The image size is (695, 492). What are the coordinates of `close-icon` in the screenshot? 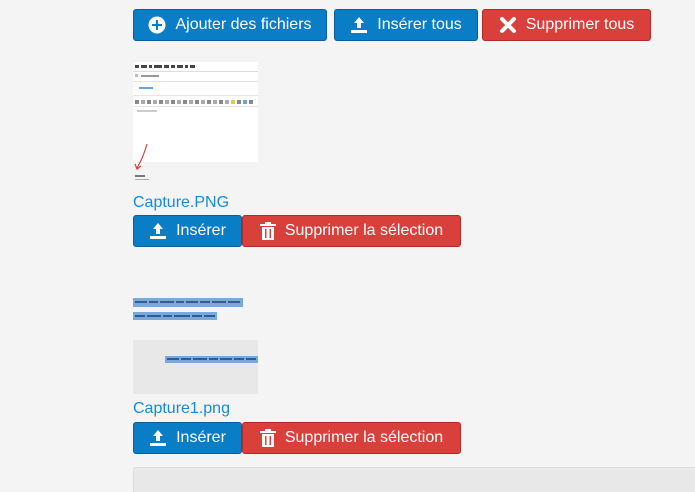 It's located at (508, 25).